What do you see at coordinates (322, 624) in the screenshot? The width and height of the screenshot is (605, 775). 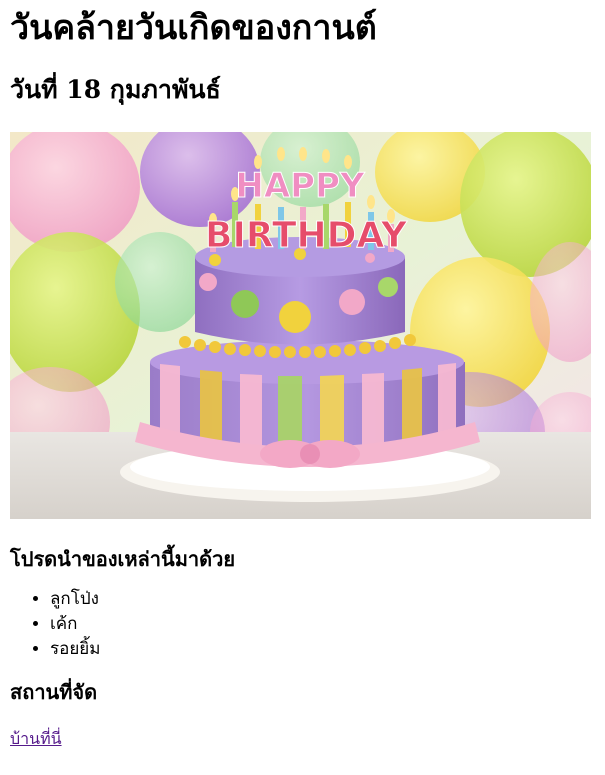 I see `list-item: เค้ก` at bounding box center [322, 624].